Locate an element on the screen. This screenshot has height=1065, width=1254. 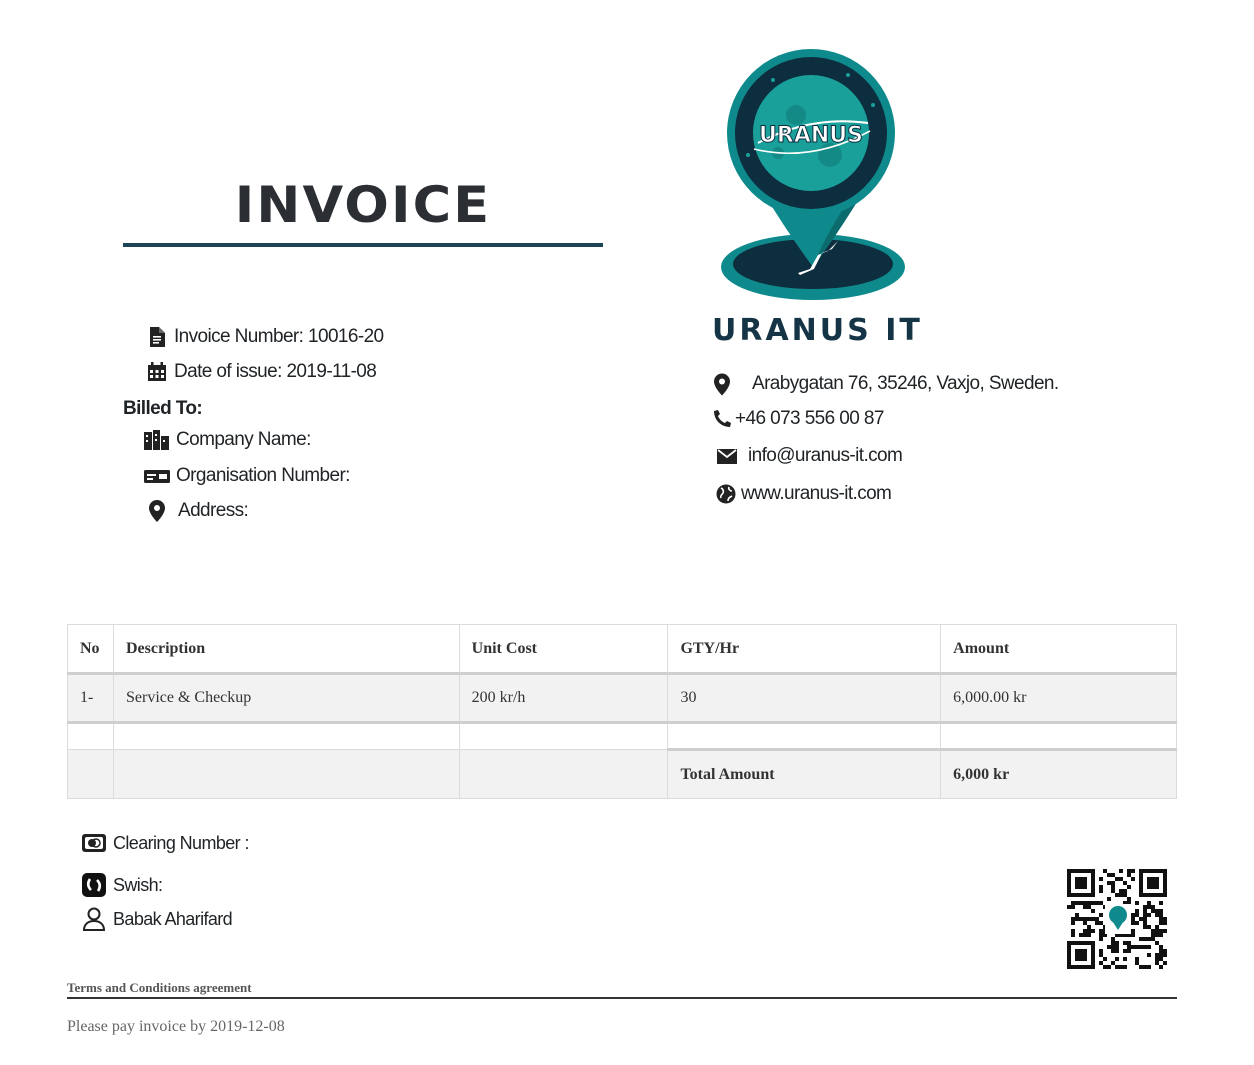
billed-to-heading: Billed To: is located at coordinates (163, 408).